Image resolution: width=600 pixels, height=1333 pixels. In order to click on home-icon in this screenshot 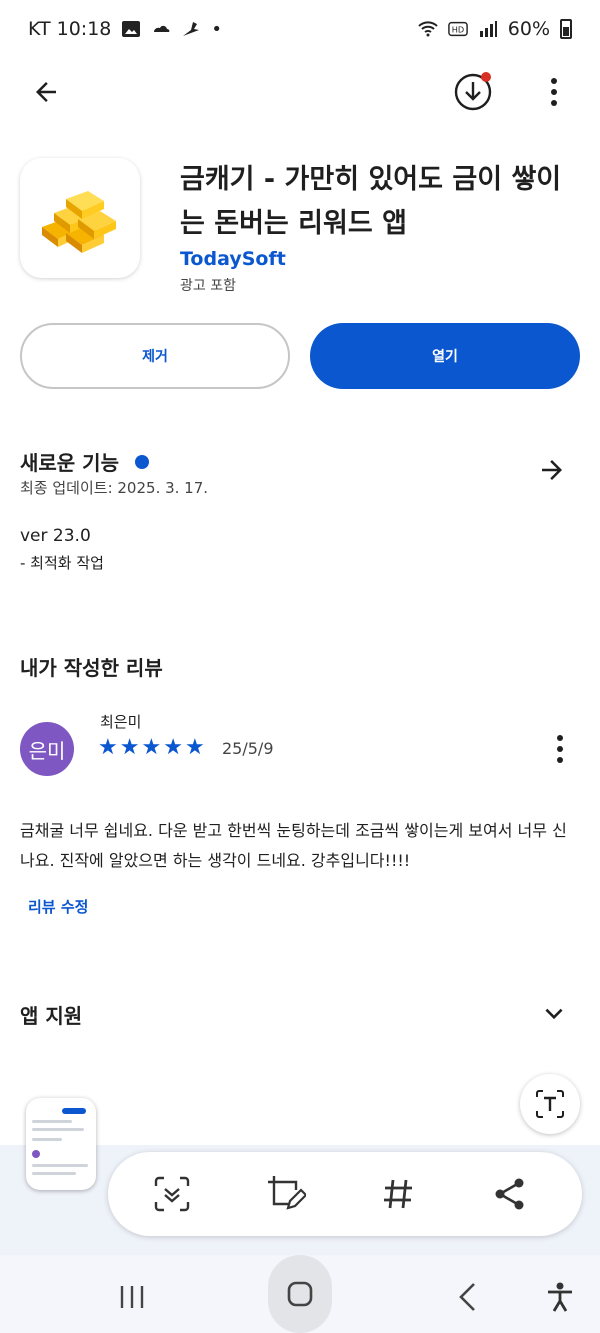, I will do `click(300, 1294)`.